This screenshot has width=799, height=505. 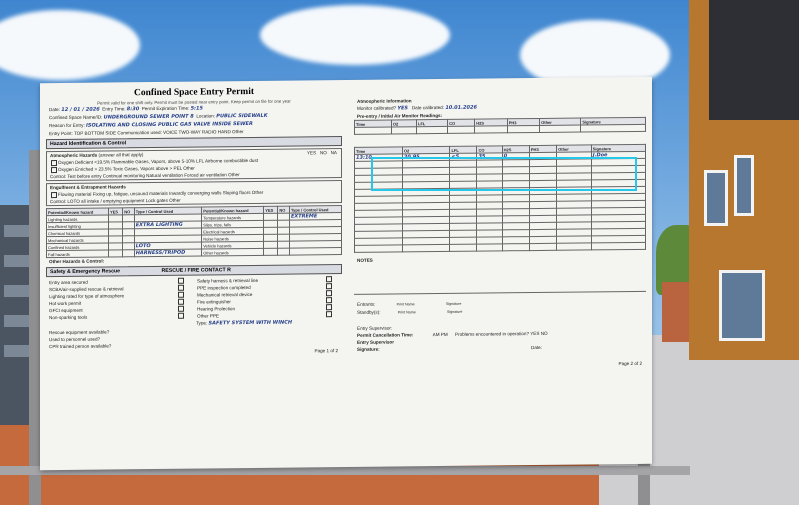 What do you see at coordinates (366, 304) in the screenshot?
I see `entrants-label: Entrants:` at bounding box center [366, 304].